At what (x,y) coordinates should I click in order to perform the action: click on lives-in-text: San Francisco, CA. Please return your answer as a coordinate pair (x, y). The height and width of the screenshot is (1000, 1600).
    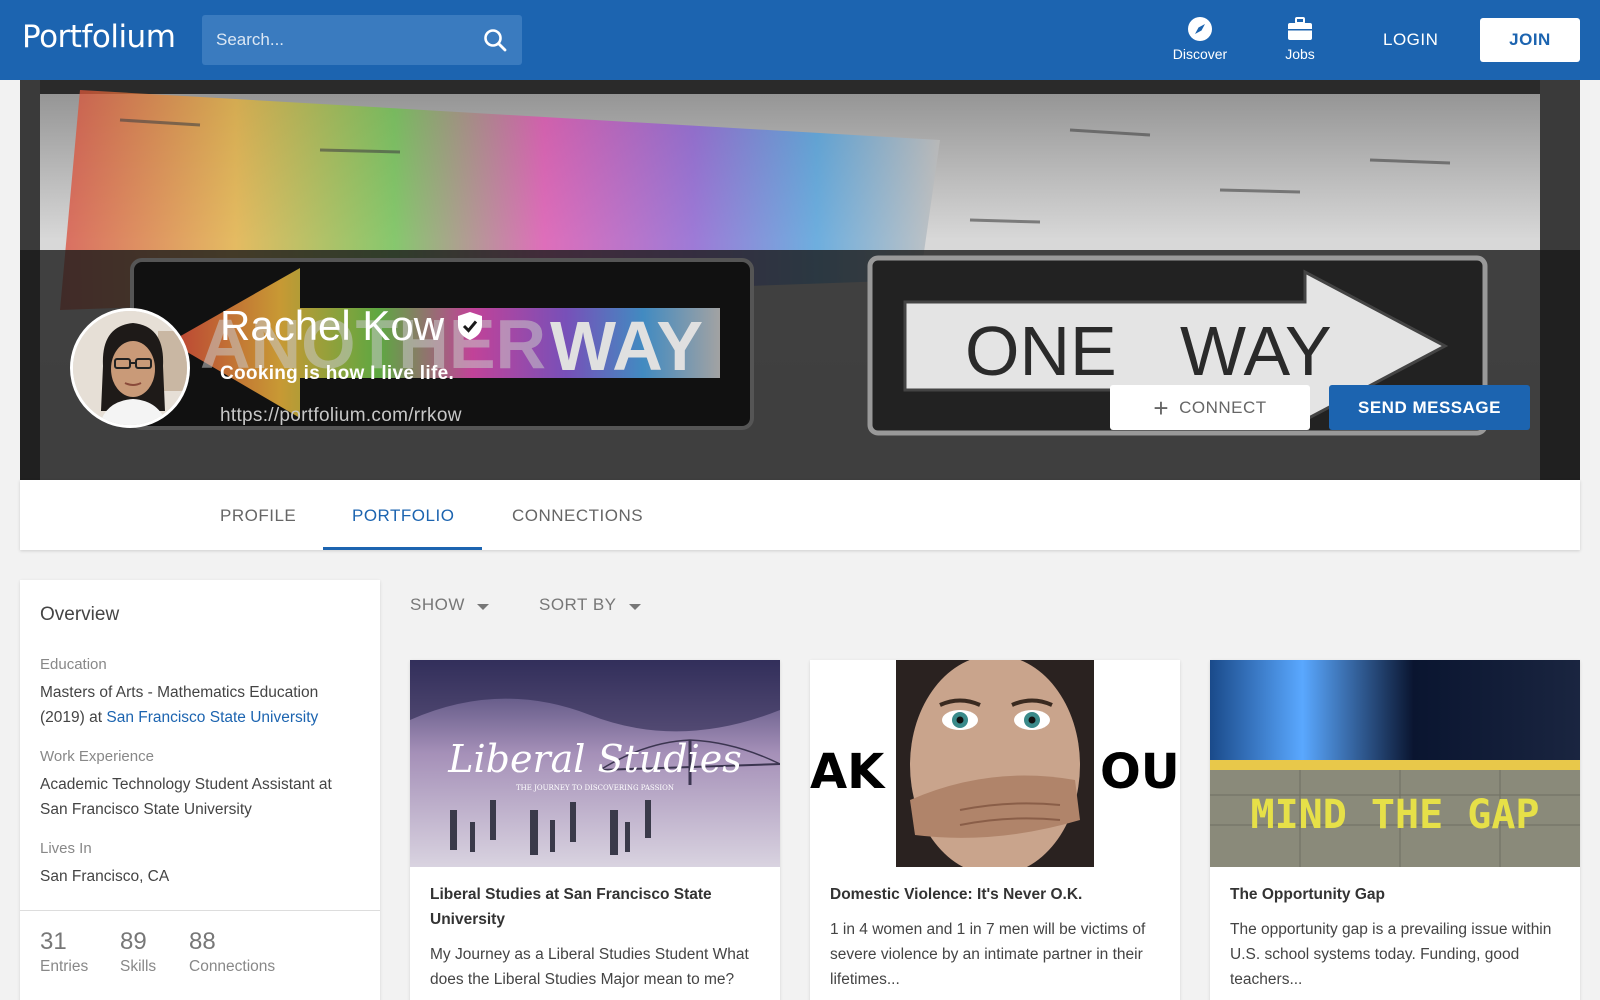
    Looking at the image, I should click on (105, 876).